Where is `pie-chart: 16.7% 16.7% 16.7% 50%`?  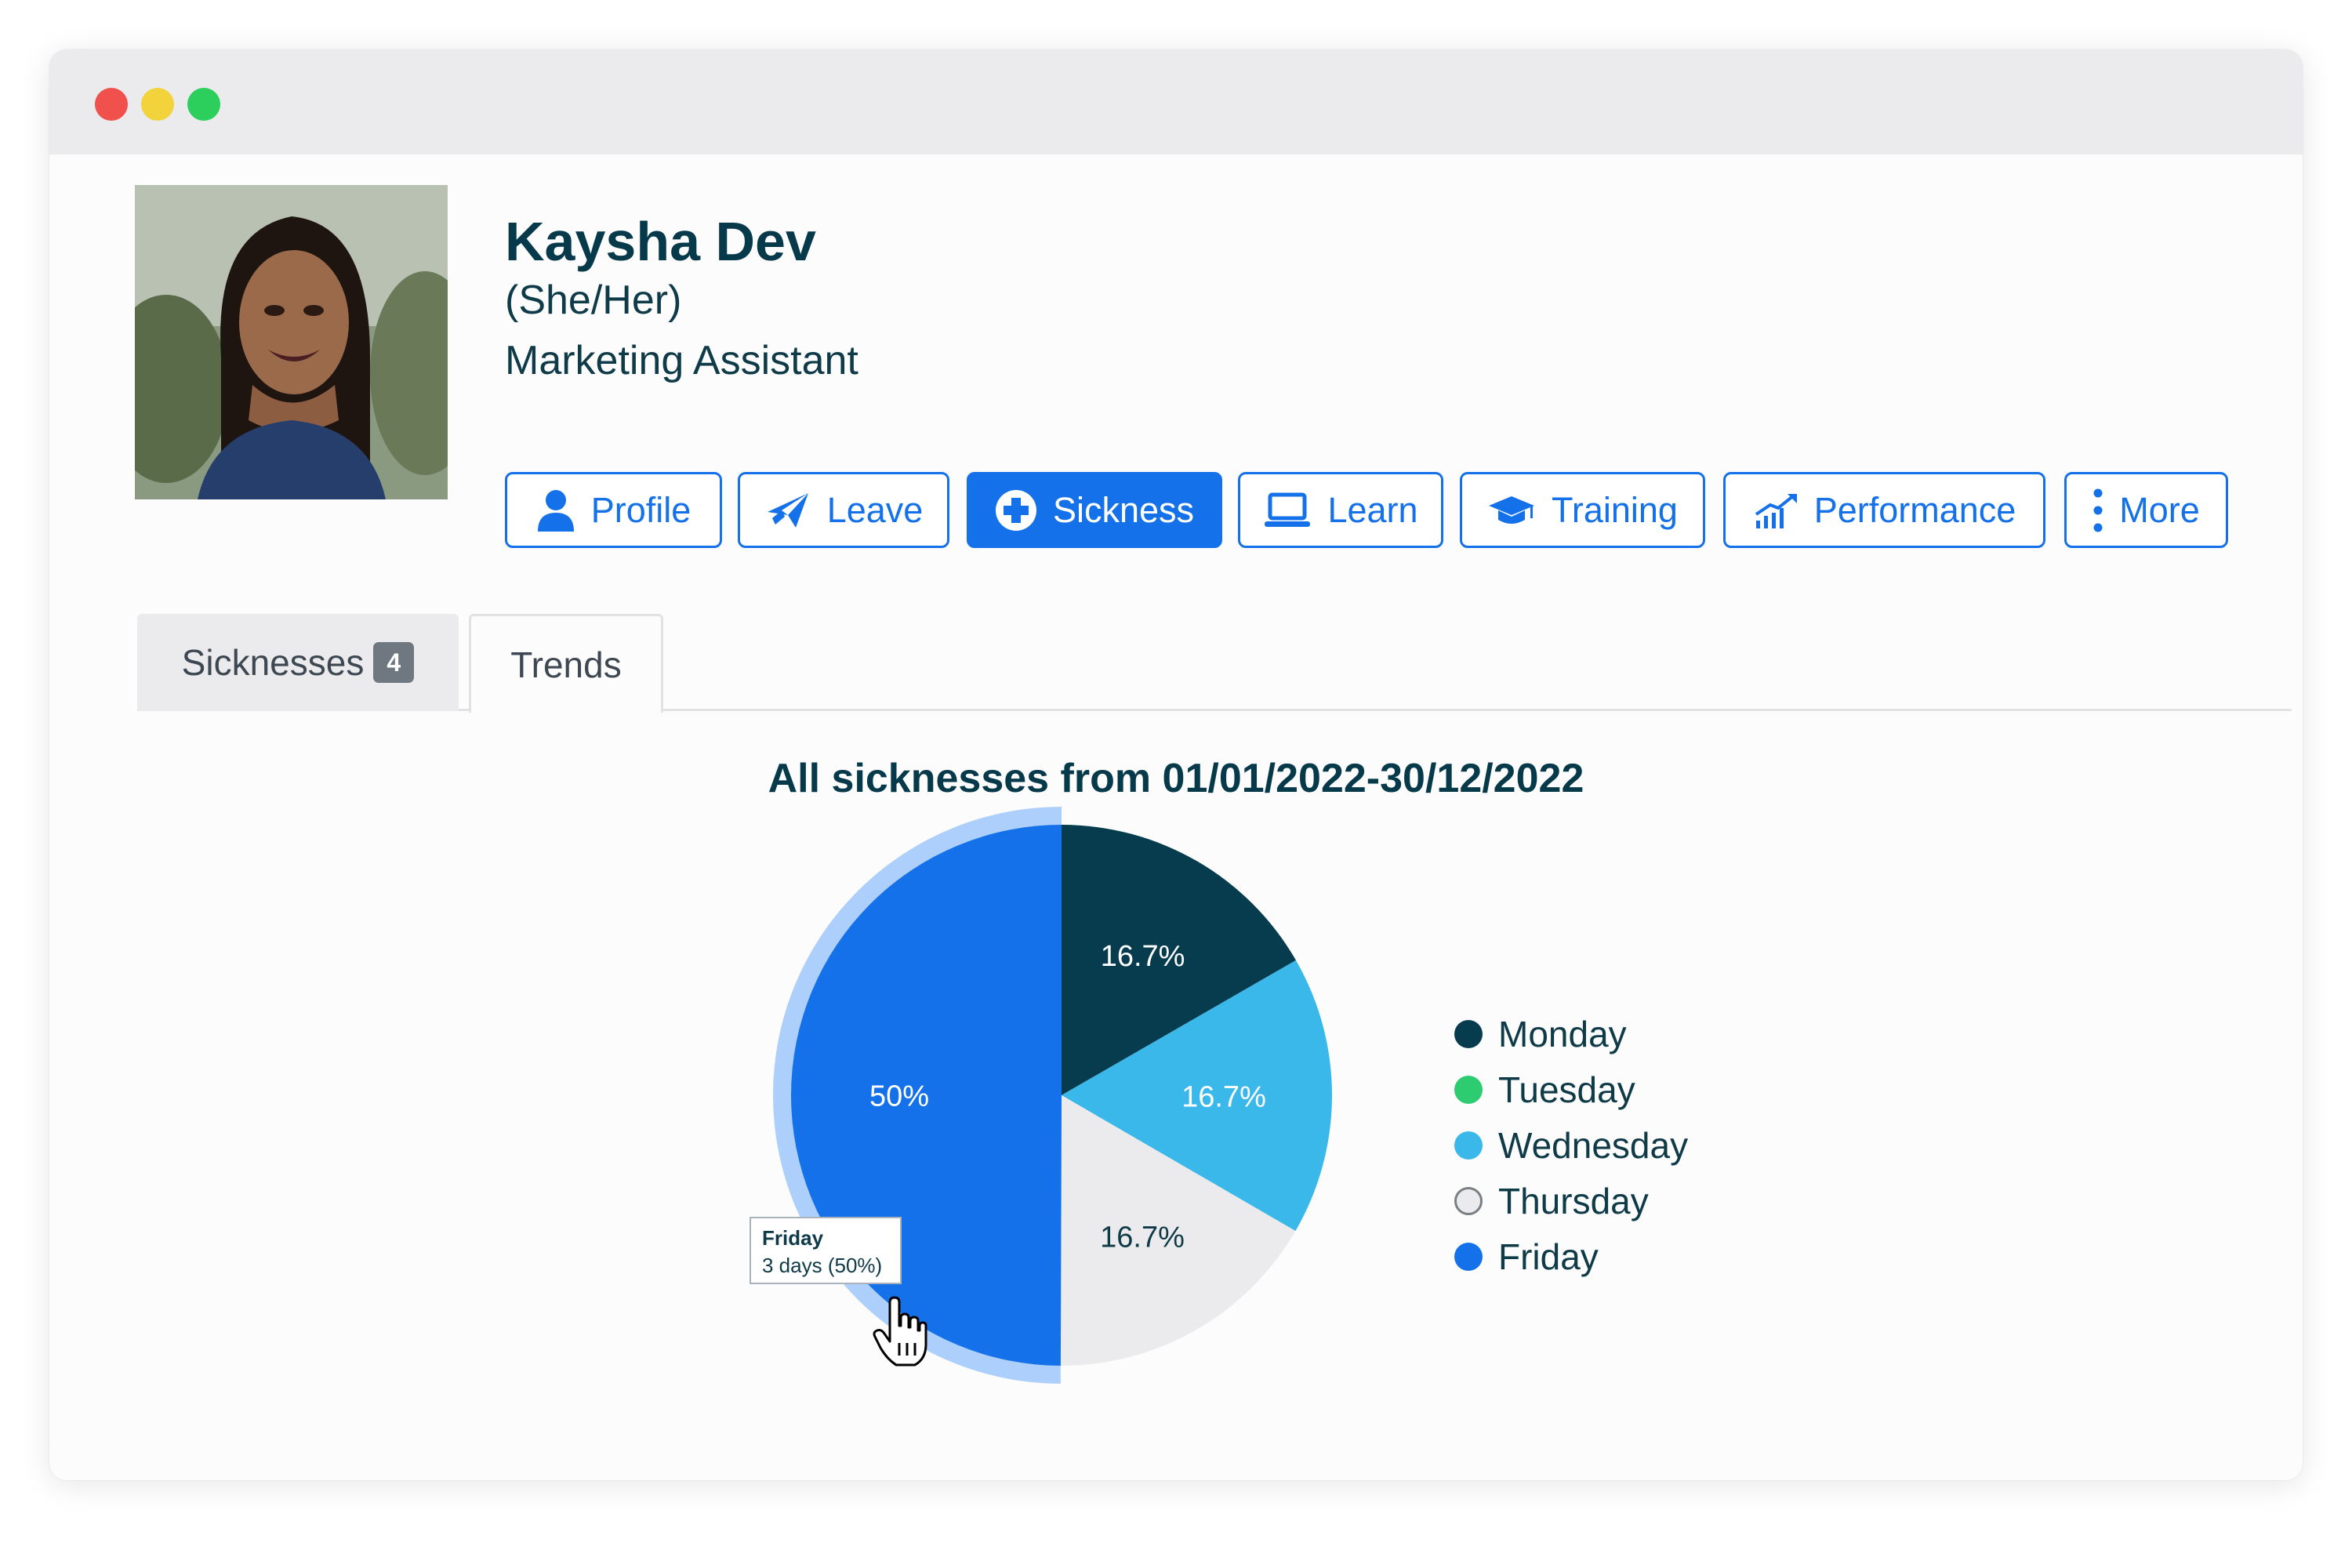 pie-chart: 16.7% 16.7% 16.7% 50% is located at coordinates (1052, 1095).